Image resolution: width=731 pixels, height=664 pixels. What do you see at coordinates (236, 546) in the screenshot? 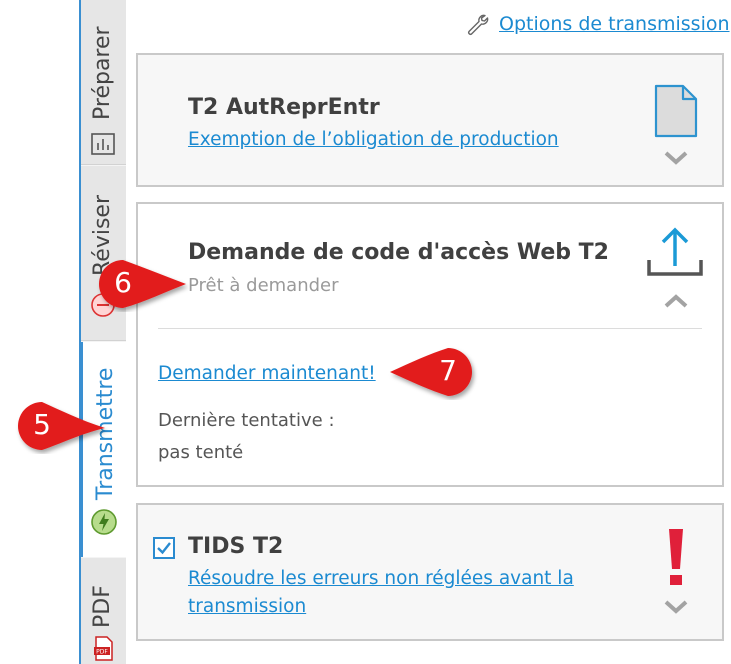
I see `card-title: TIDS T2` at bounding box center [236, 546].